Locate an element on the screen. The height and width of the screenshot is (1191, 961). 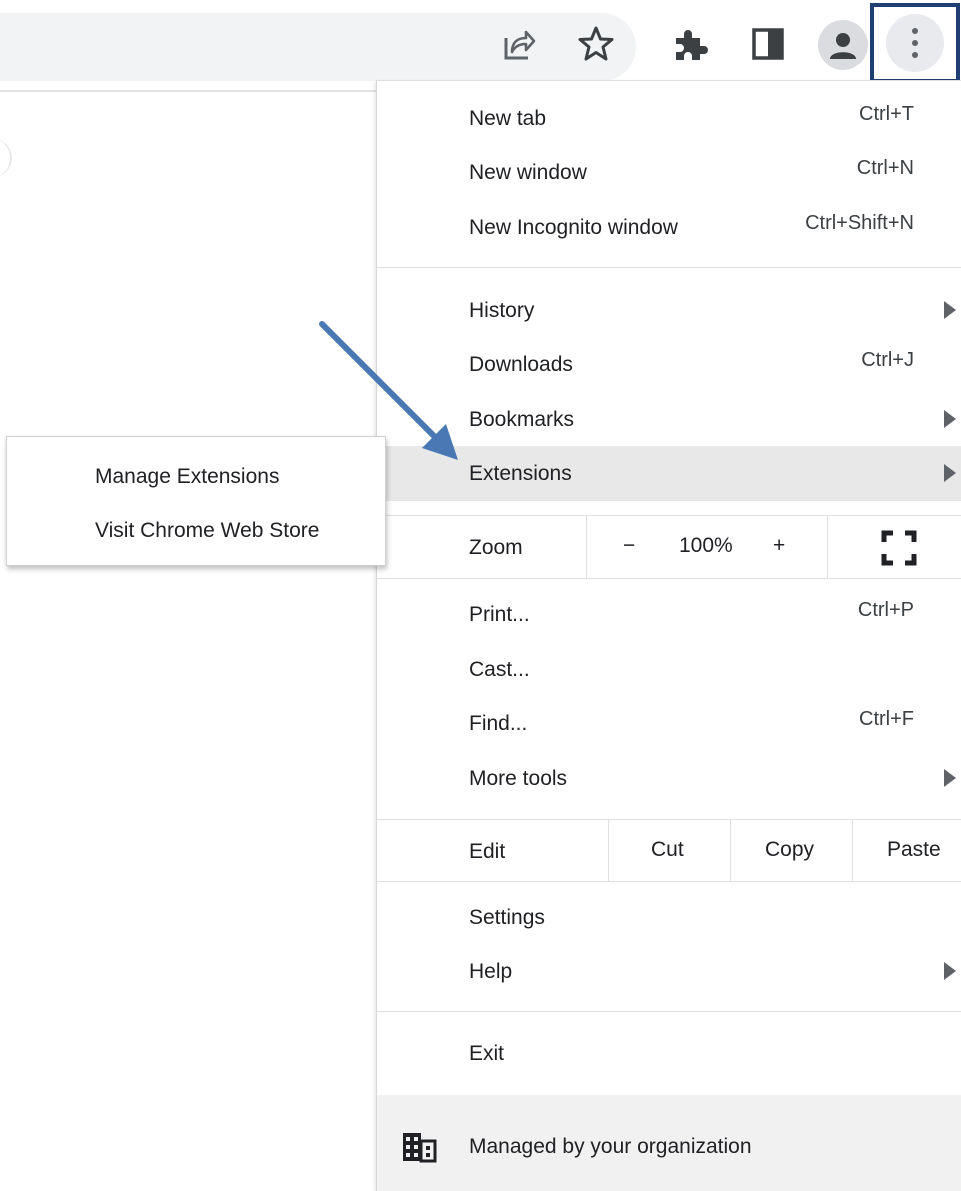
menu-item-shortcut: Ctrl+J is located at coordinates (887, 360).